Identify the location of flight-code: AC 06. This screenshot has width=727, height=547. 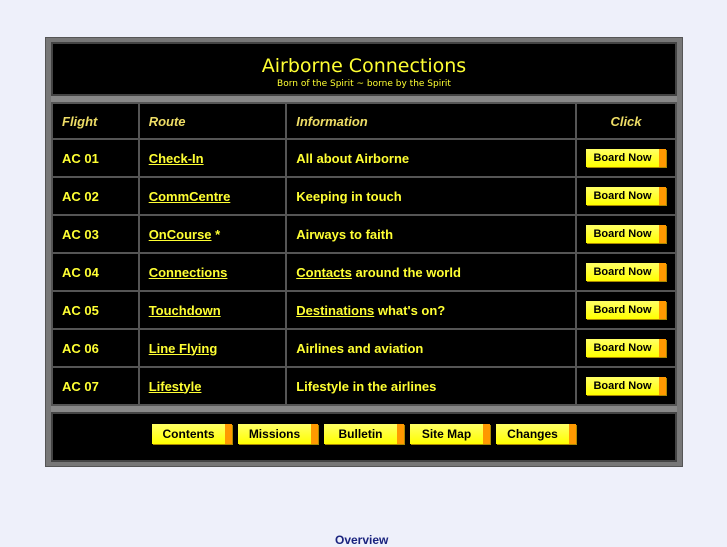
(95, 348).